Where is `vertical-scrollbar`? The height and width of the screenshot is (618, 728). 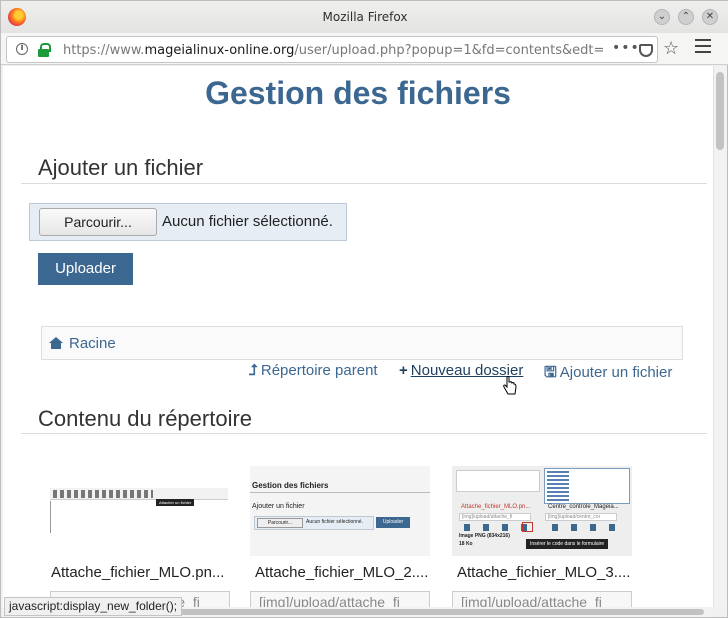 vertical-scrollbar is located at coordinates (720, 336).